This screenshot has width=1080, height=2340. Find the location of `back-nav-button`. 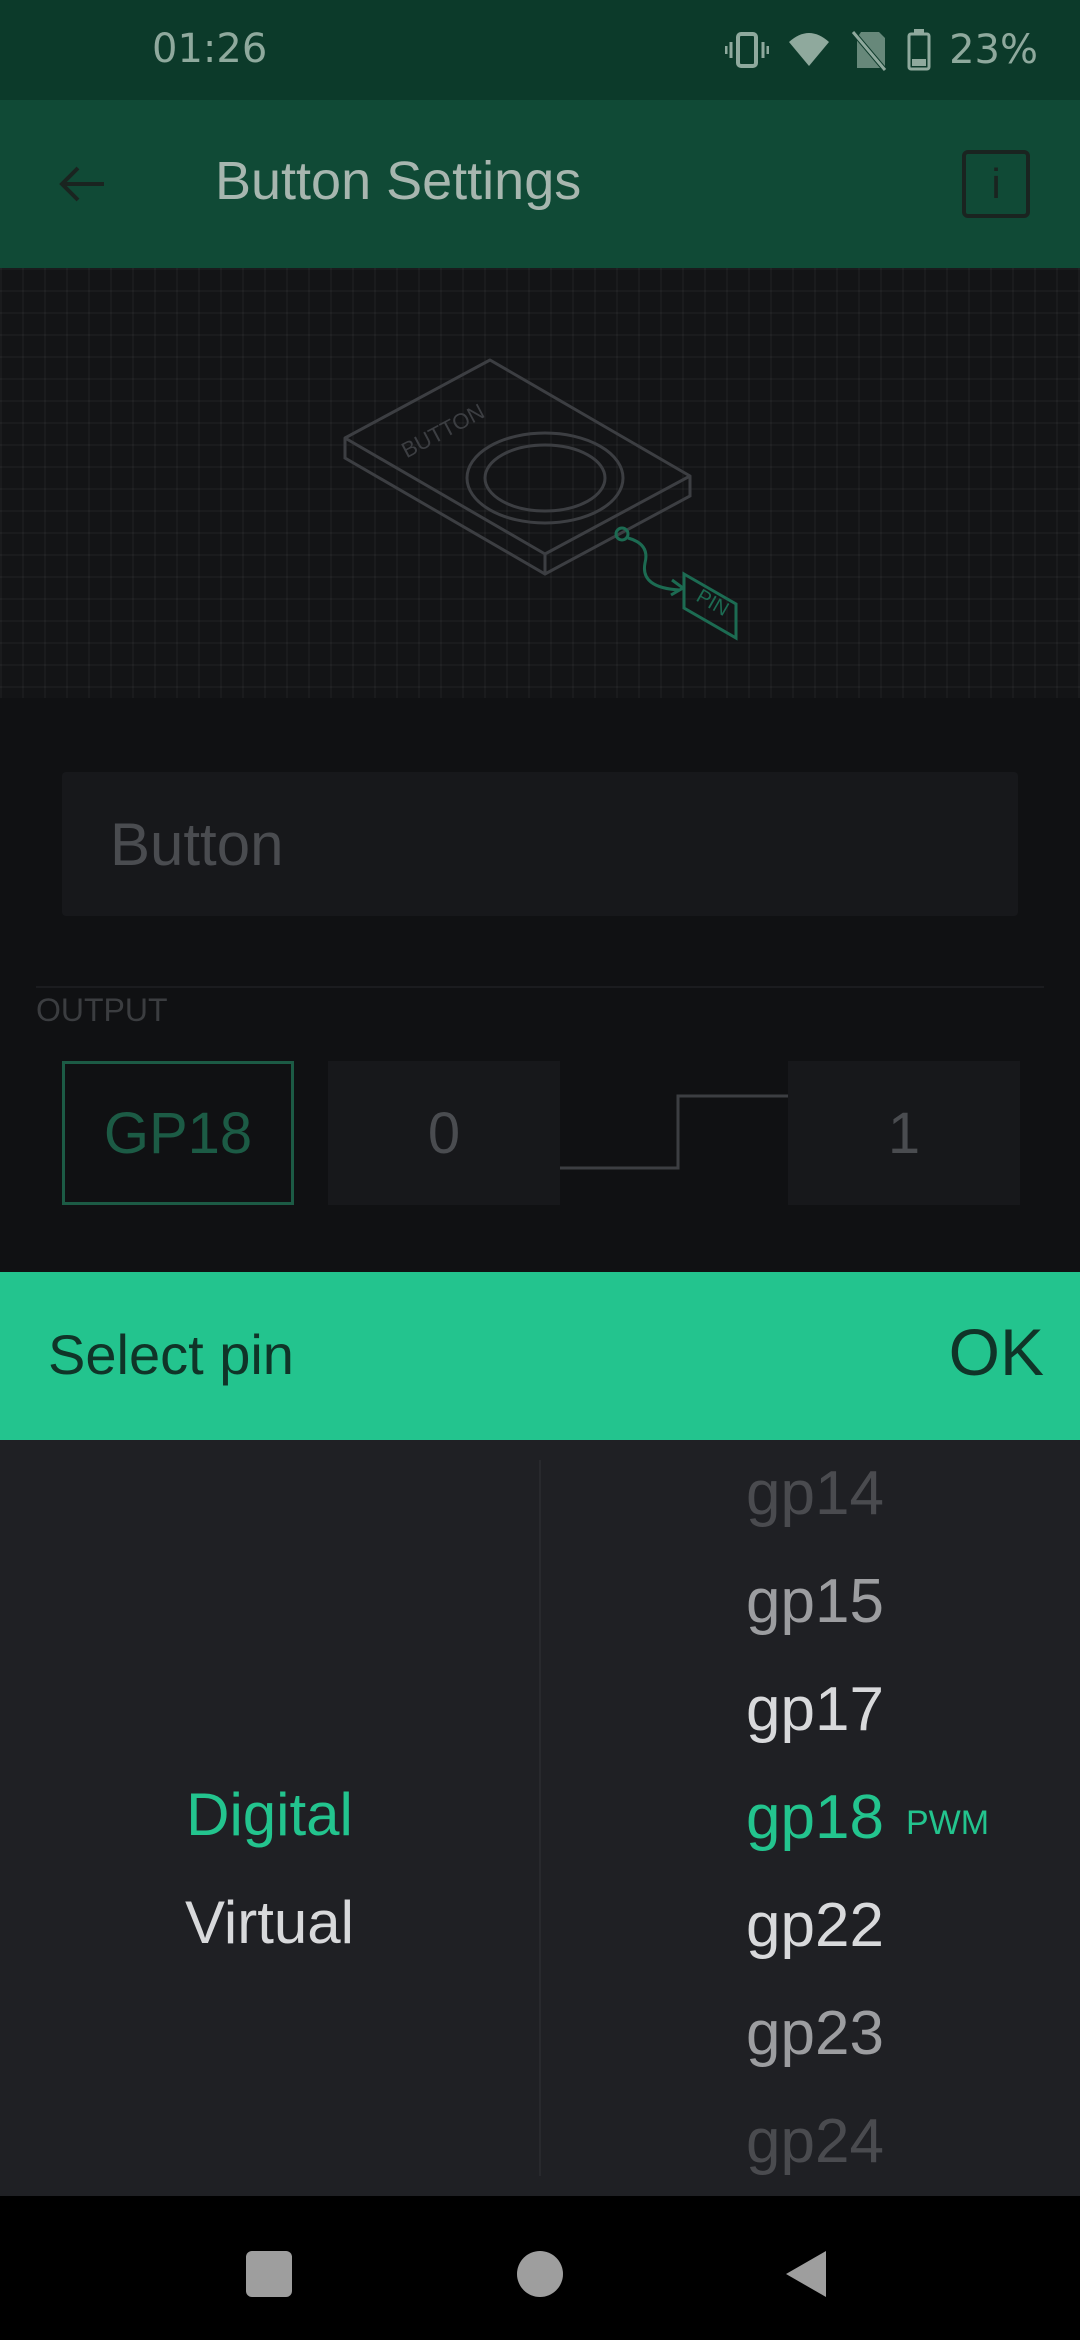

back-nav-button is located at coordinates (807, 2274).